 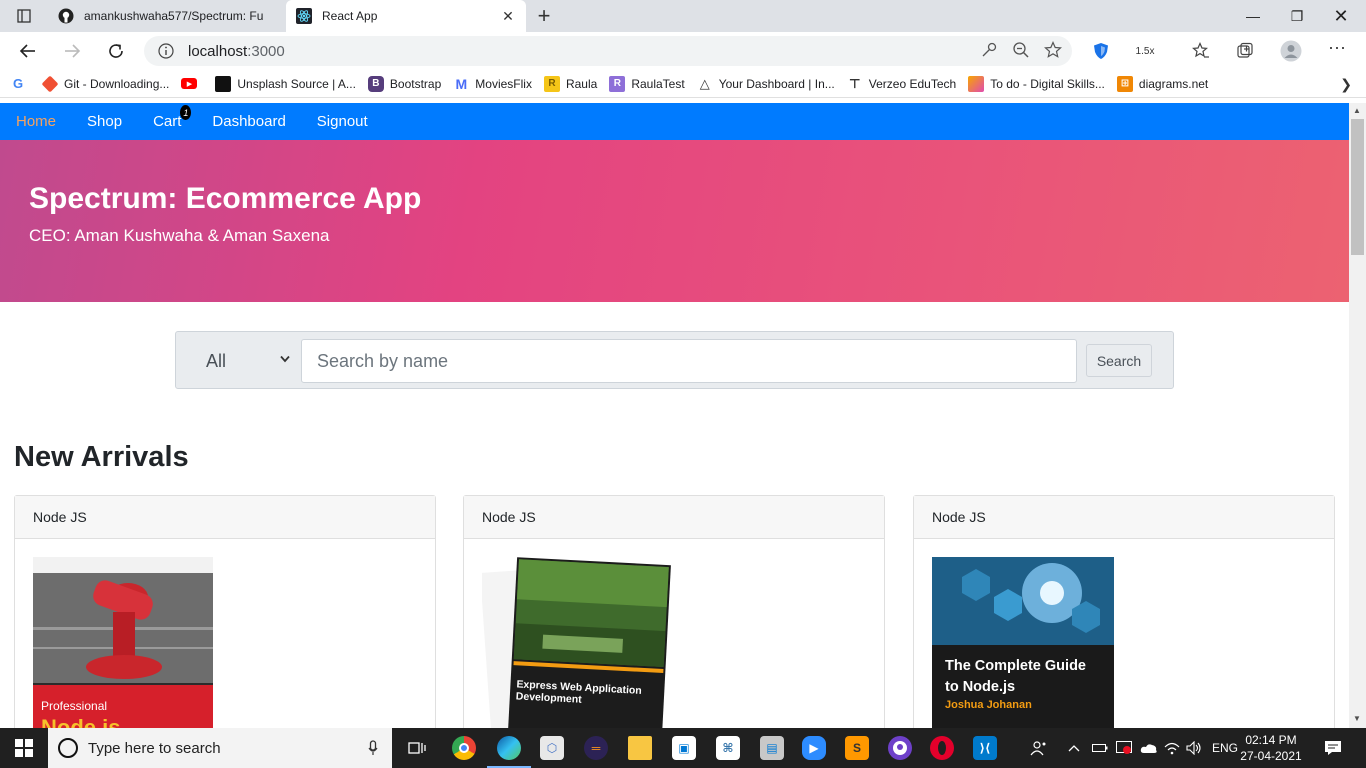 I want to click on search-input: Search by name, so click(x=689, y=361).